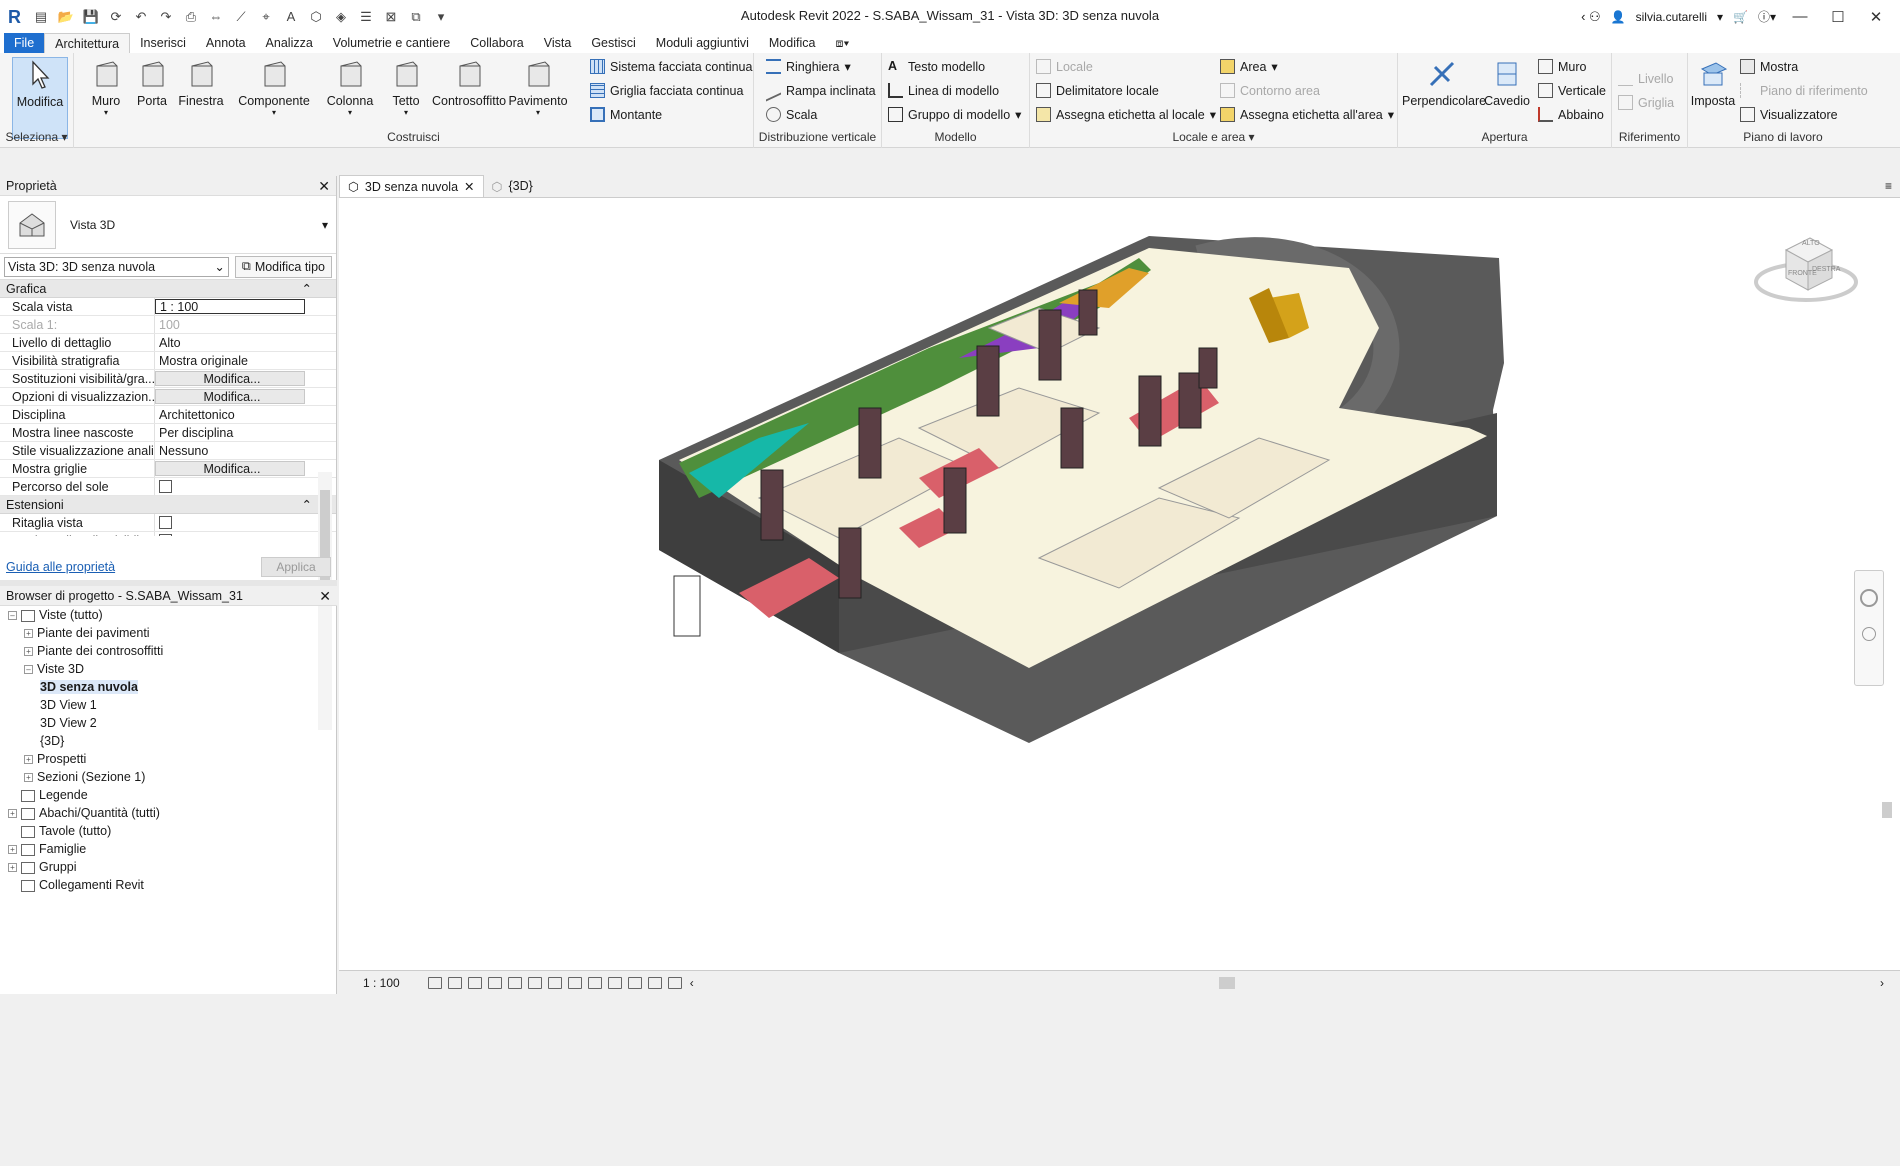 Image resolution: width=1900 pixels, height=1166 pixels. I want to click on grid-button: Griglia, so click(1646, 102).